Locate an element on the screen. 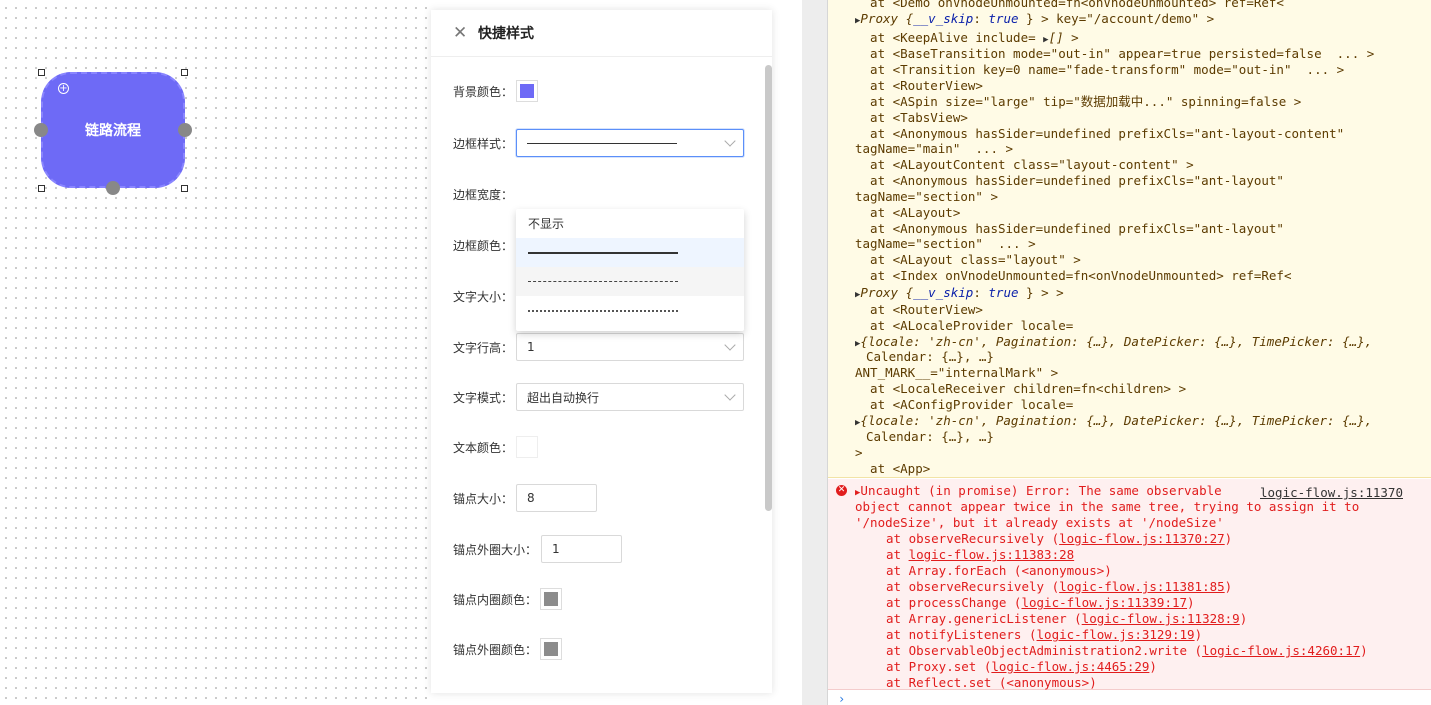 This screenshot has height=705, width=1431. border-style-row: 边框样式： is located at coordinates (483, 143).